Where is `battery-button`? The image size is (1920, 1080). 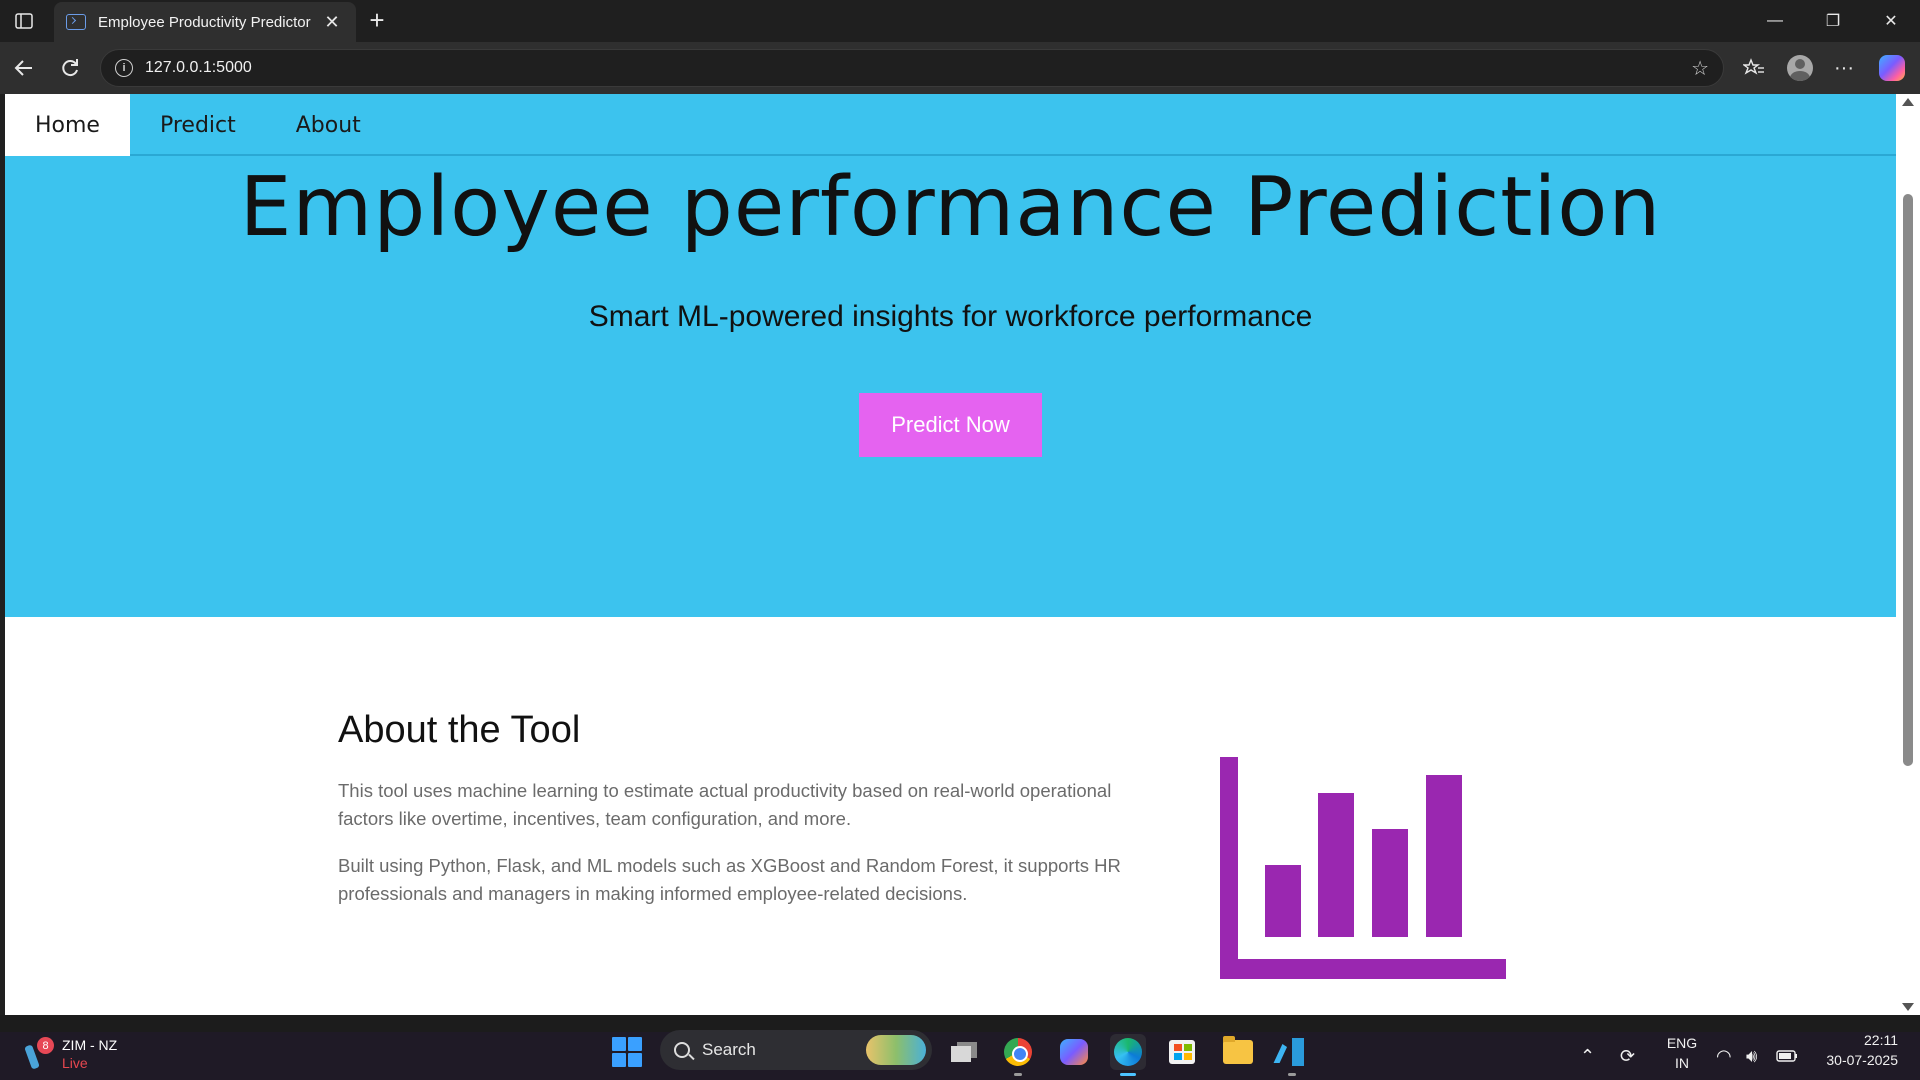
battery-button is located at coordinates (1787, 1056).